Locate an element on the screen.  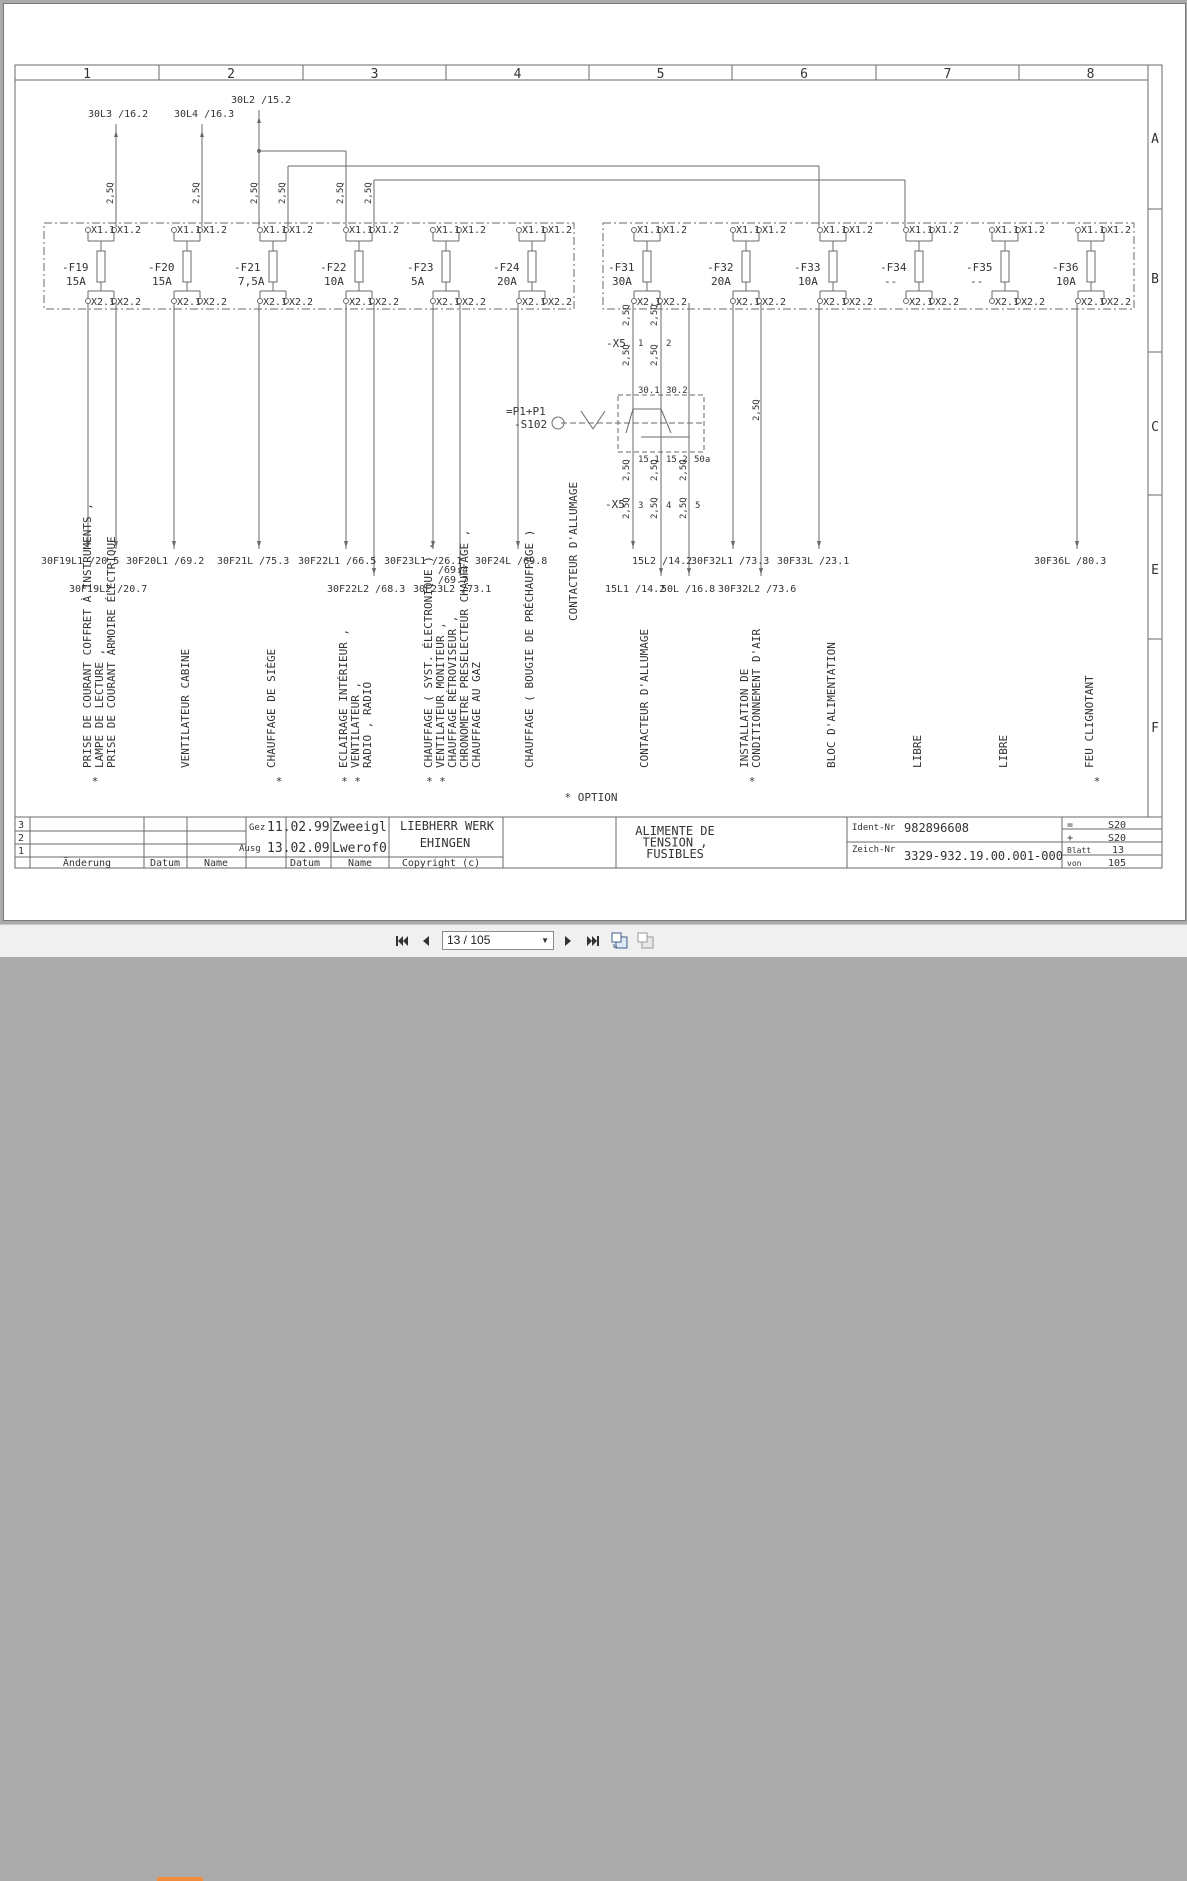
header-label: Änderung is located at coordinates (87, 862).